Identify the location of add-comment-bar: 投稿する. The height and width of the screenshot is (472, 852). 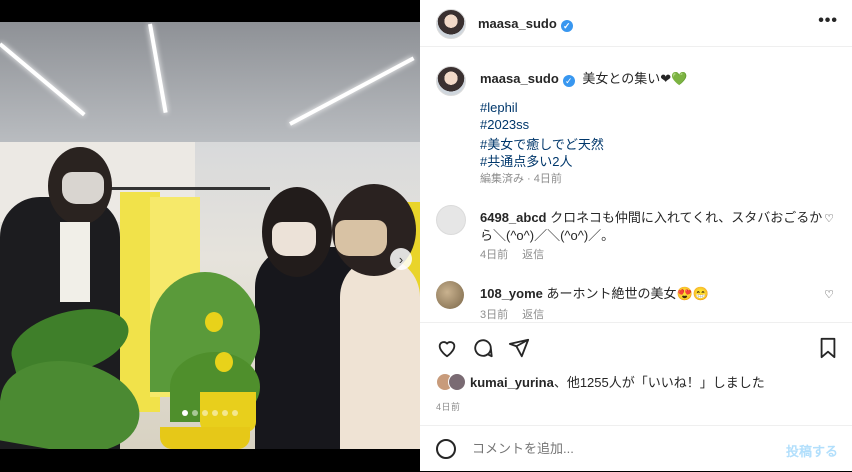
(636, 448).